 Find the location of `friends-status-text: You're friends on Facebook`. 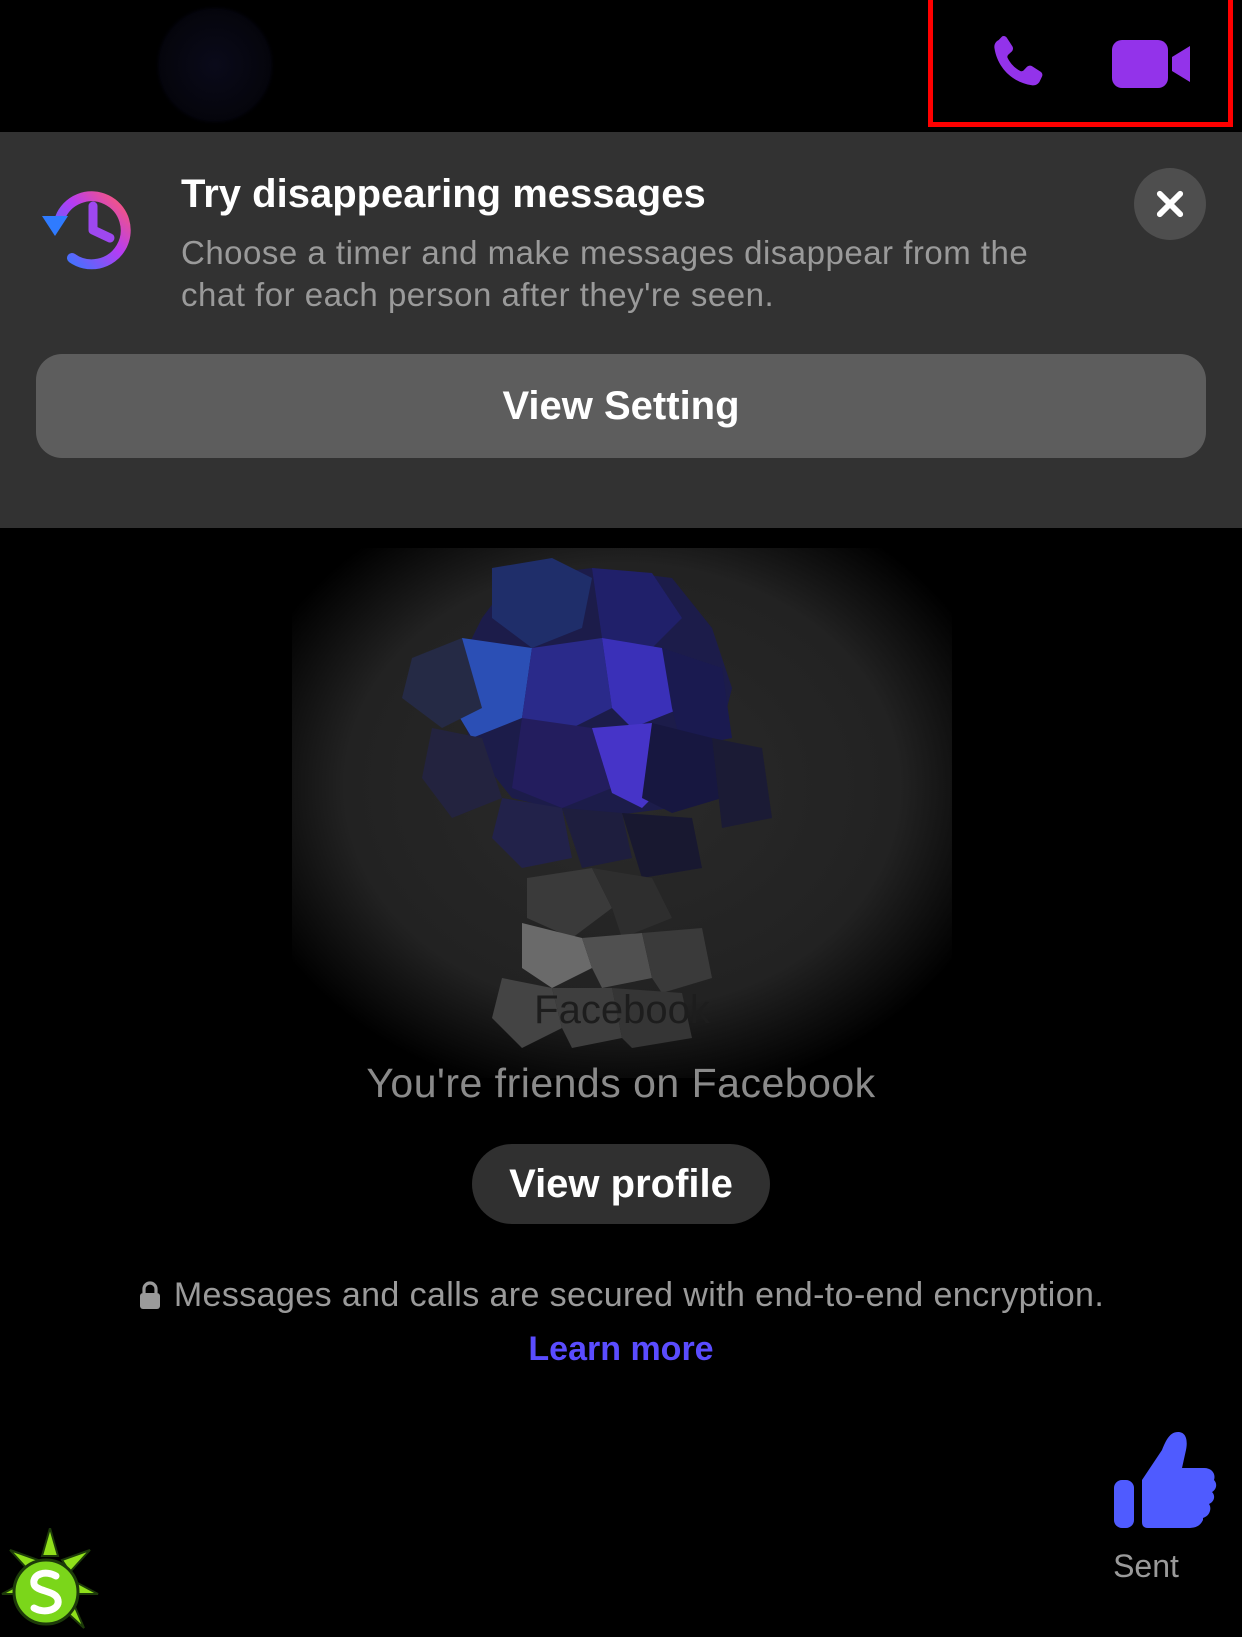

friends-status-text: You're friends on Facebook is located at coordinates (621, 1083).